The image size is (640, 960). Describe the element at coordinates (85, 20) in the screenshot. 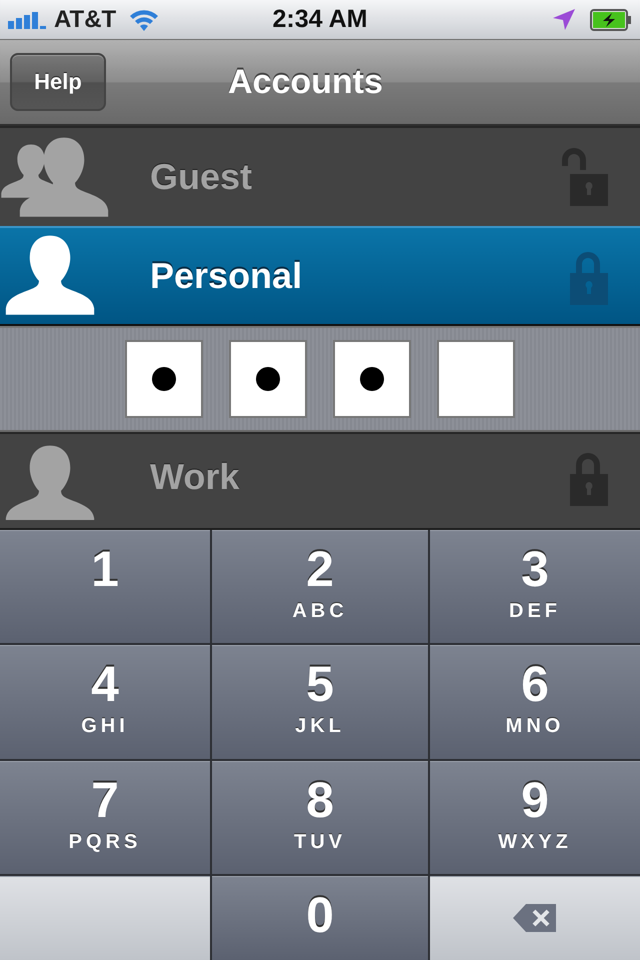

I see `carrier-name: AT&T` at that location.